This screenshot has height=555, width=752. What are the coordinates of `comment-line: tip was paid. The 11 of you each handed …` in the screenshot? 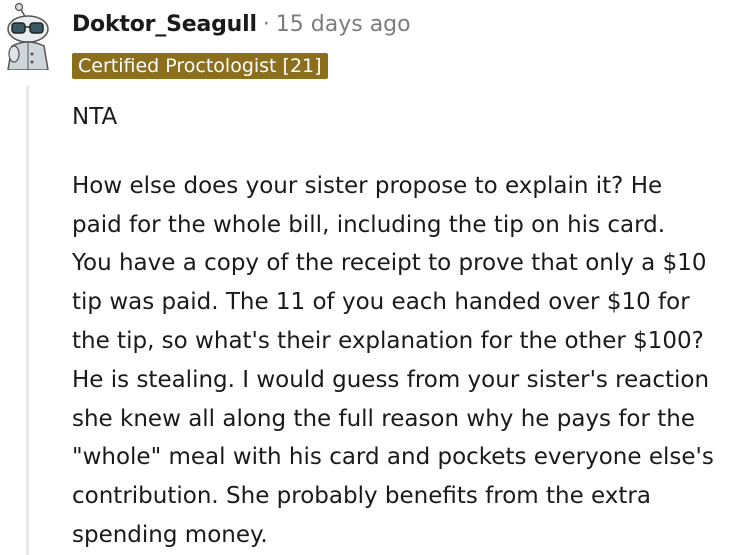 It's located at (381, 302).